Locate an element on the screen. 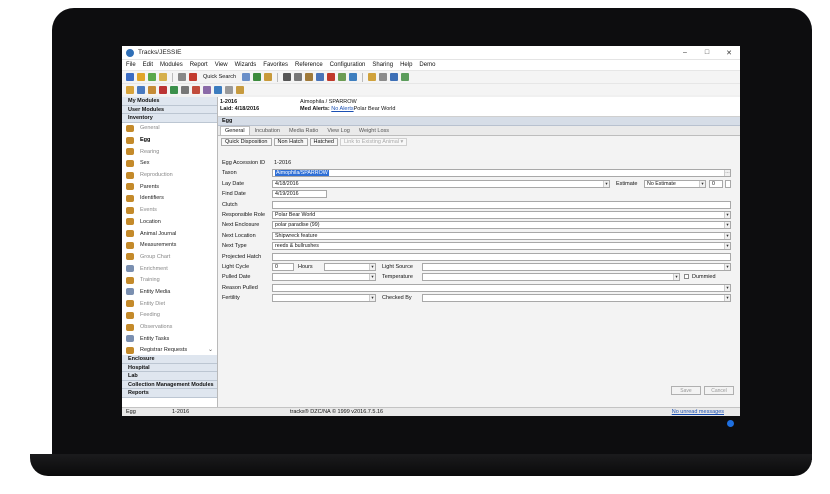 This screenshot has width=830, height=494. sidebar-item-group-chart: Group Chart is located at coordinates (169, 257).